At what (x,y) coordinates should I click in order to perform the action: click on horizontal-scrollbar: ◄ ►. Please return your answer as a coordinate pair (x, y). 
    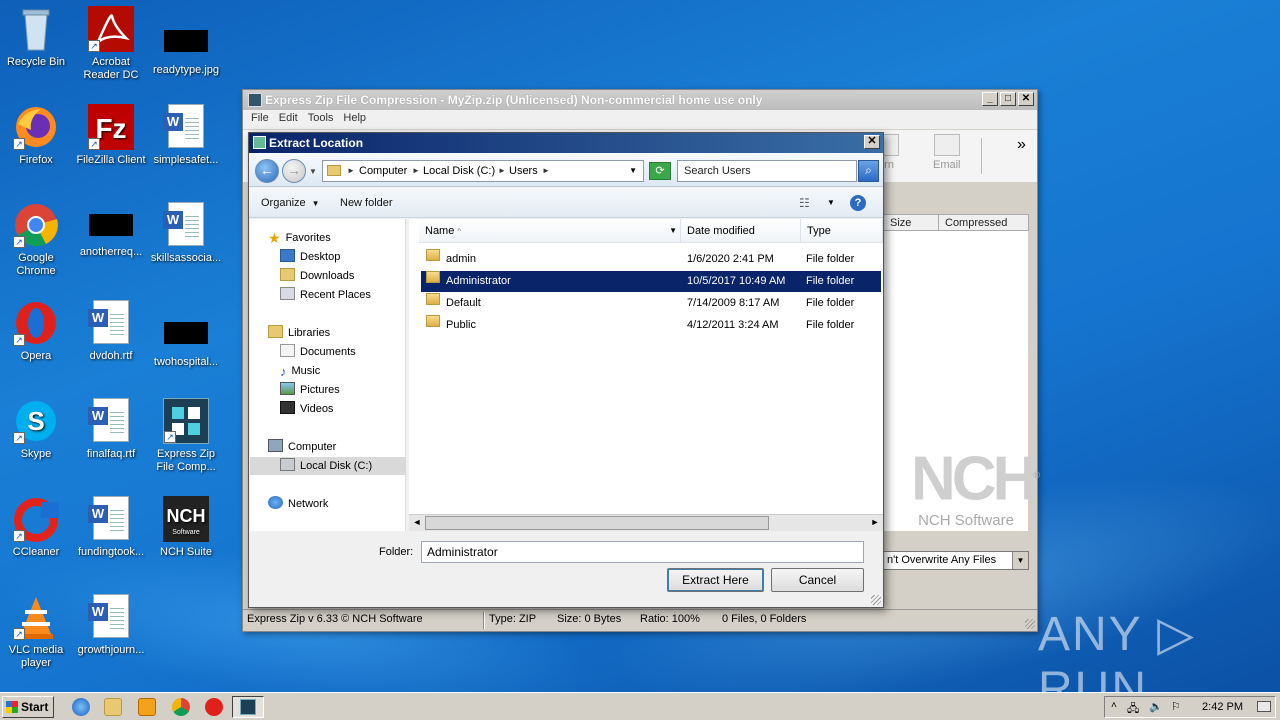
    Looking at the image, I should click on (646, 522).